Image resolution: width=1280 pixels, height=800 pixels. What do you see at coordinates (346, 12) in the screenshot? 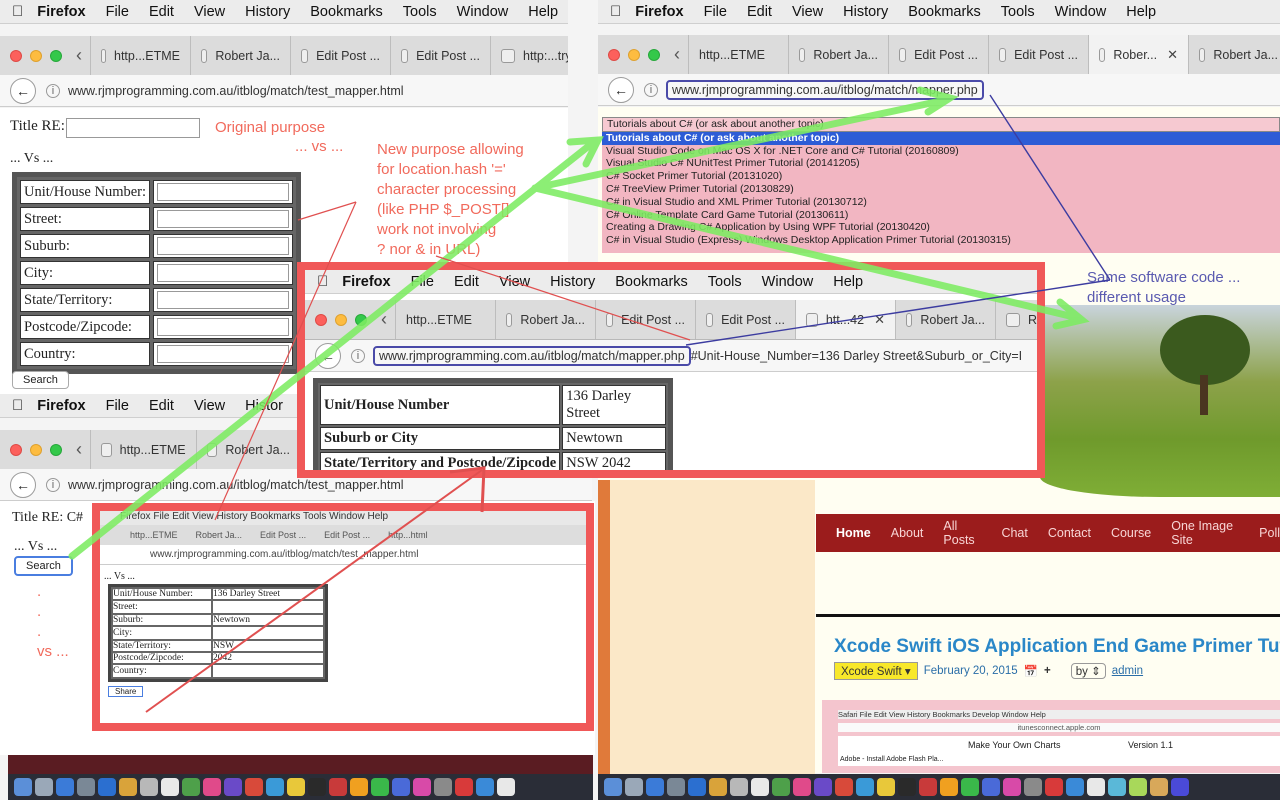
I see `menu-bookmarks: Bookmarks` at bounding box center [346, 12].